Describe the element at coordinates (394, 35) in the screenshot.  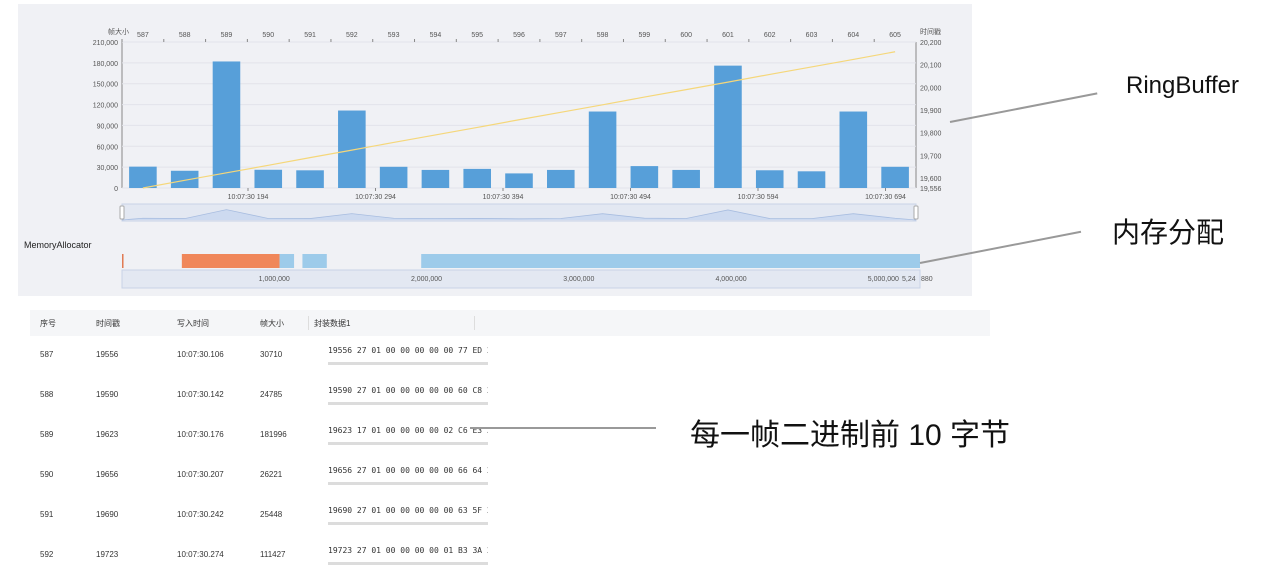
I see `category-label: 593` at that location.